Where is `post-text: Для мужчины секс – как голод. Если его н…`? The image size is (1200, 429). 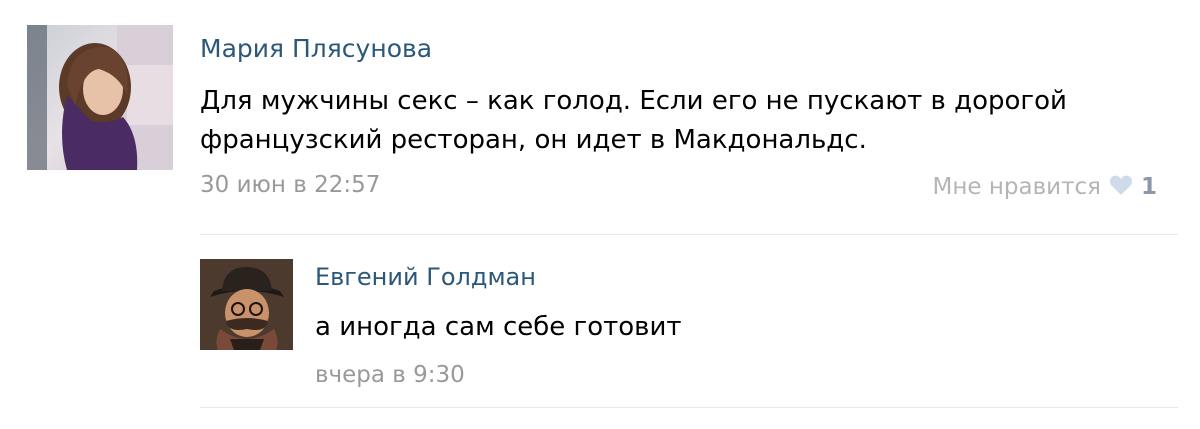
post-text: Для мужчины секс – как голод. Если его н… is located at coordinates (633, 120).